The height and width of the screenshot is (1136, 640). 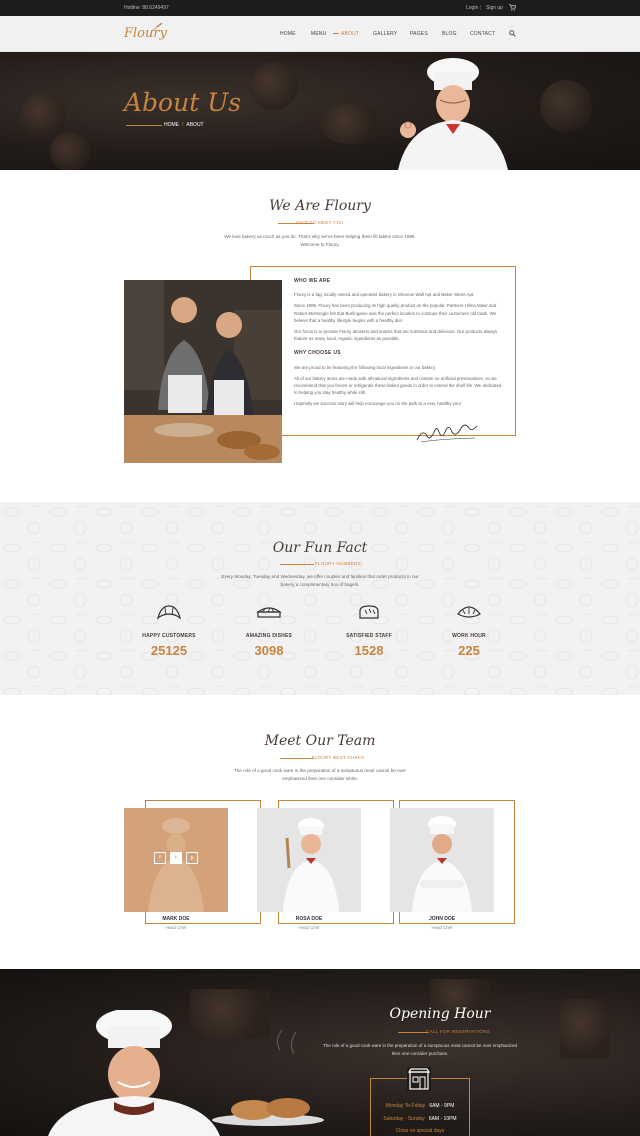 What do you see at coordinates (317, 353) in the screenshot?
I see `why-choose-us-heading: WHY CHOOSE US` at bounding box center [317, 353].